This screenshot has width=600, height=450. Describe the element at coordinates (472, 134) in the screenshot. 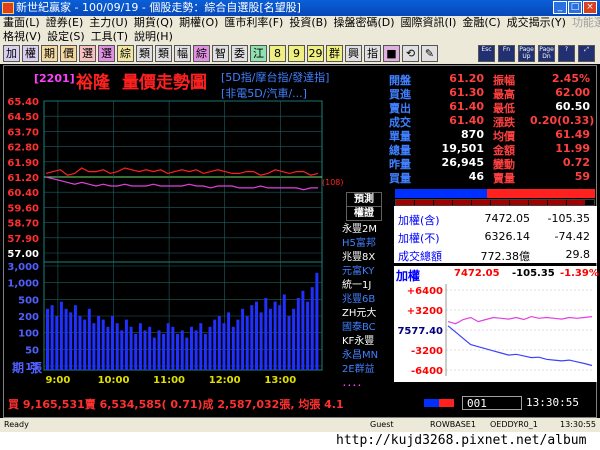

I see `quote-value: 870` at that location.